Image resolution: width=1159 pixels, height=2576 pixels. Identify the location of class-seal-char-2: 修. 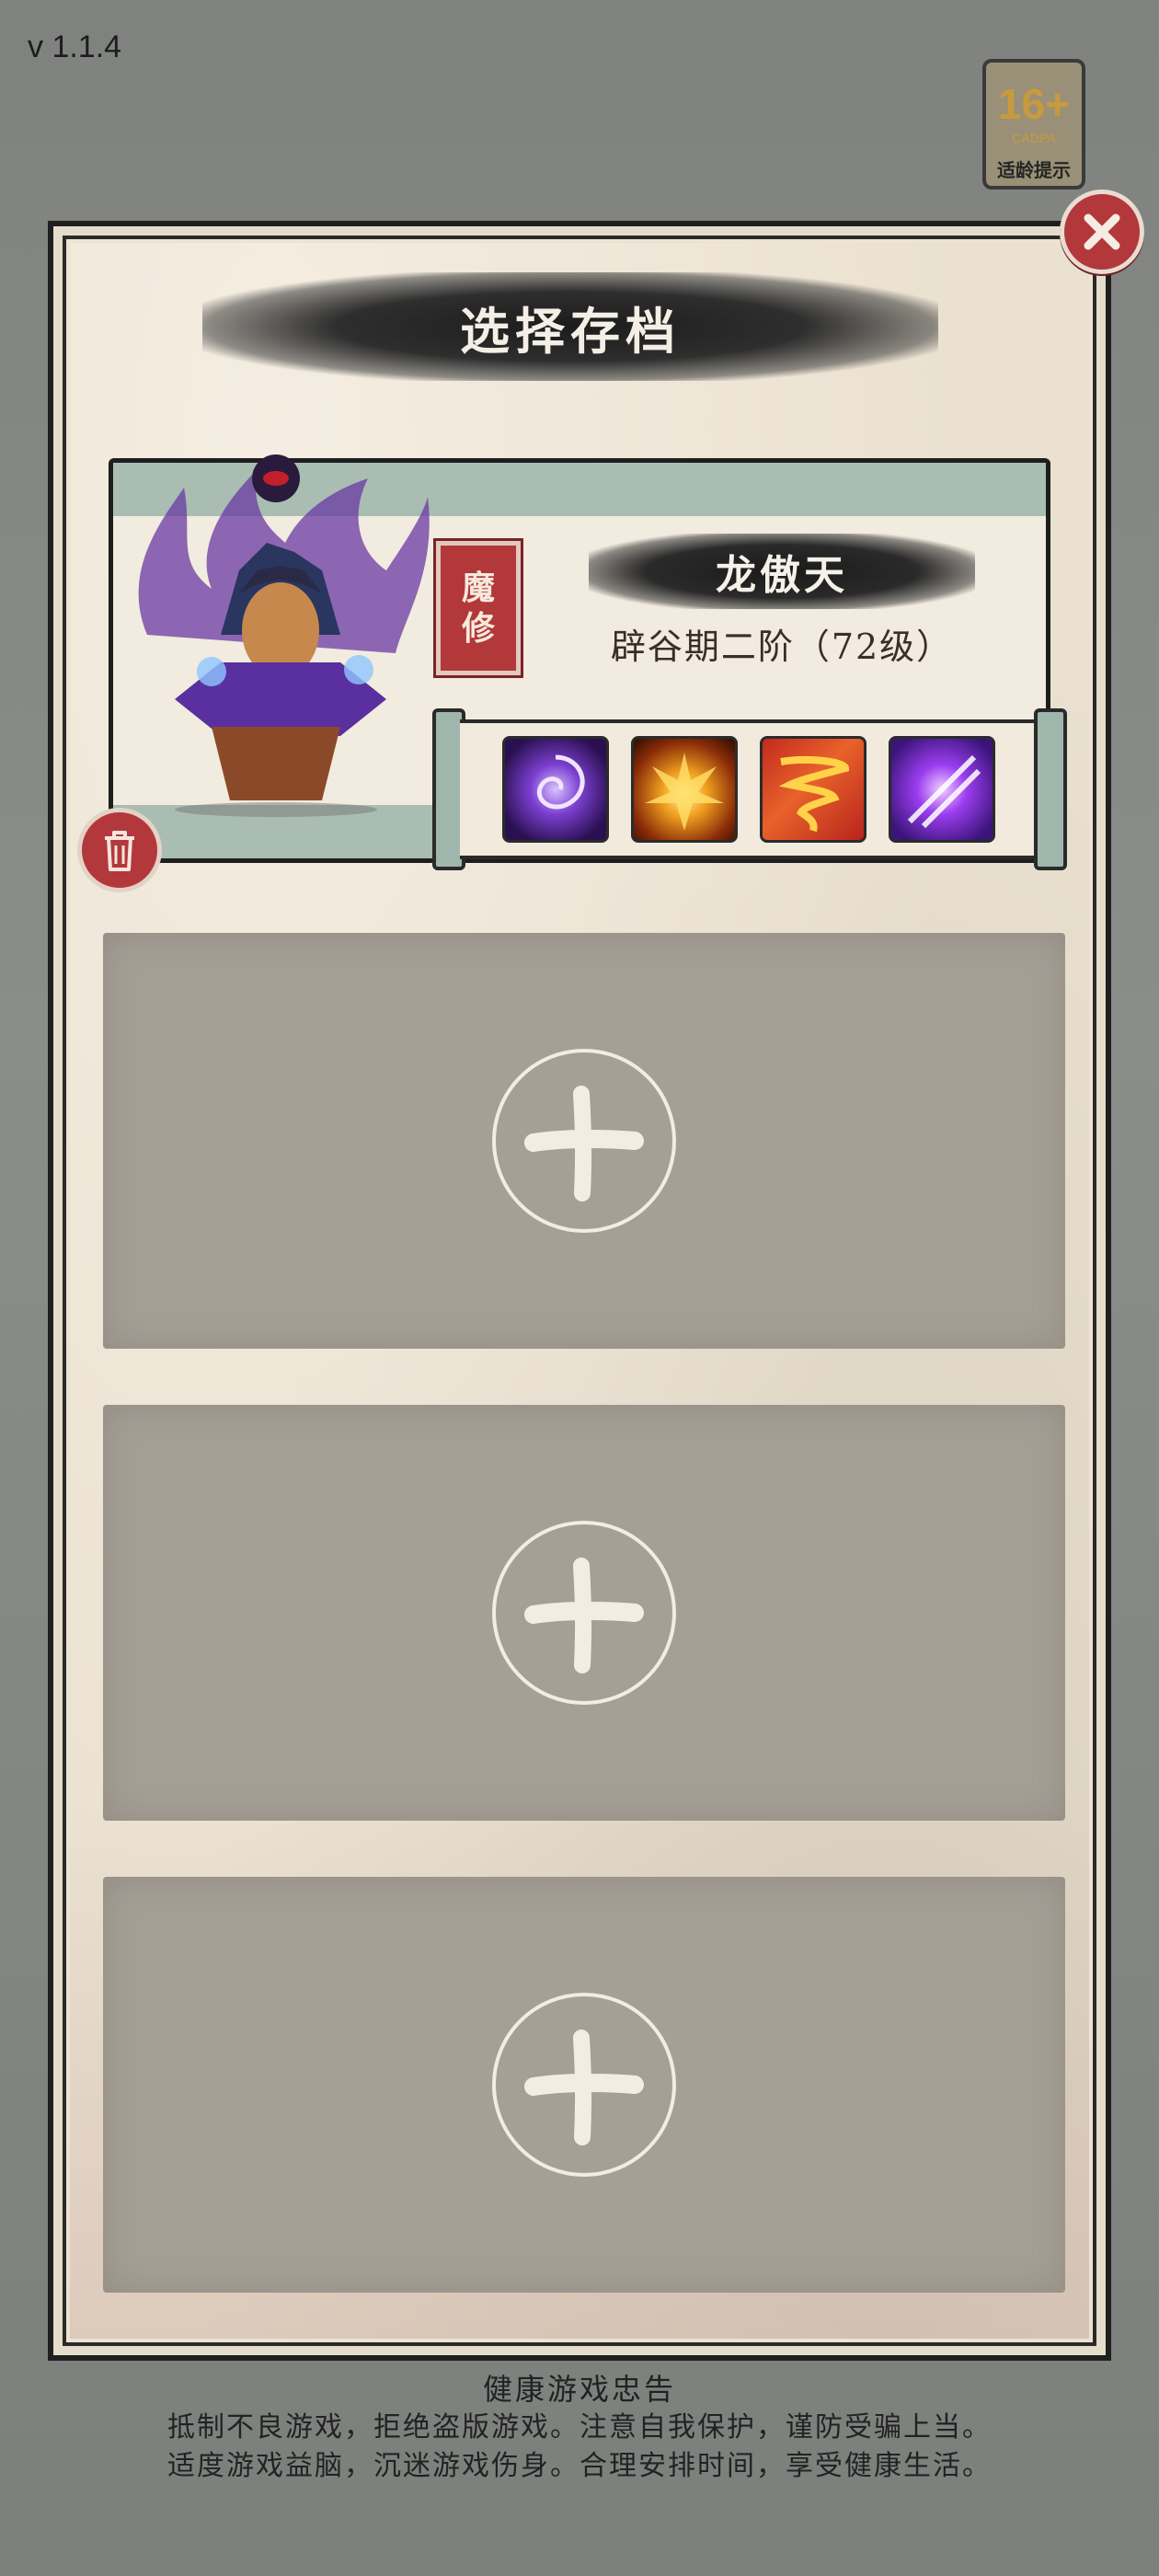
(478, 628).